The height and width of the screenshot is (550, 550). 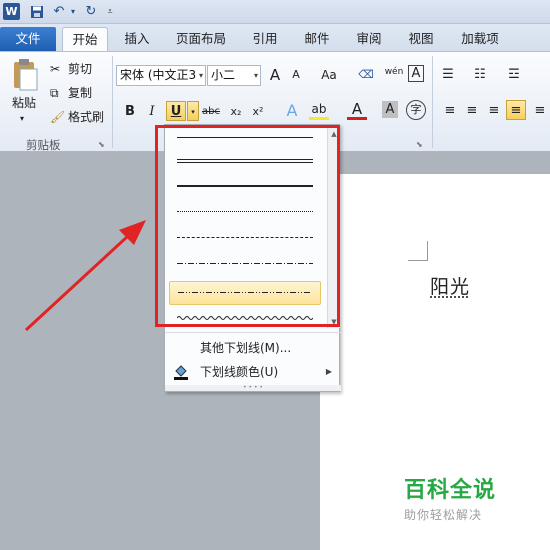 I want to click on watermark-subtitle: 助你轻松解决, so click(x=443, y=515).